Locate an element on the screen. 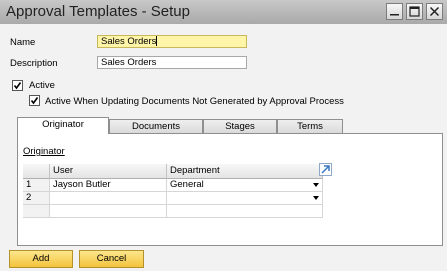 This screenshot has height=271, width=447. column-header-department: Department is located at coordinates (245, 171).